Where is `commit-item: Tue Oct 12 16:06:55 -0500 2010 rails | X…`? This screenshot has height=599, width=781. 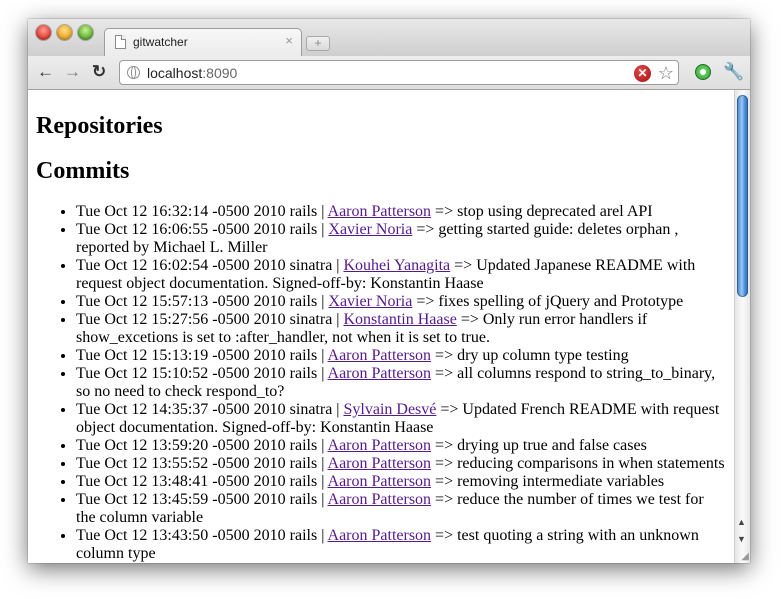 commit-item: Tue Oct 12 16:06:55 -0500 2010 rails | X… is located at coordinates (401, 239).